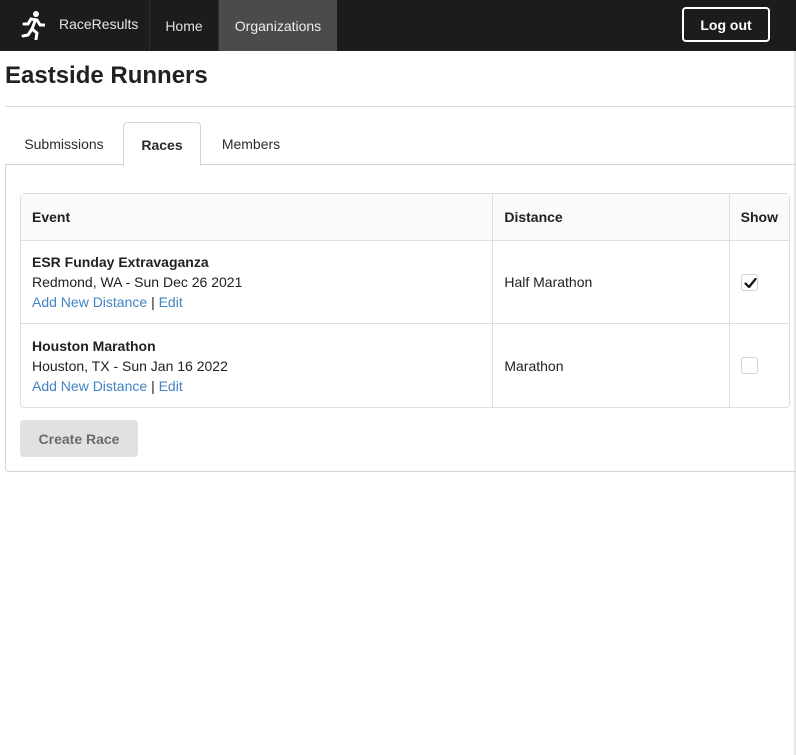  I want to click on runner-icon, so click(33, 25).